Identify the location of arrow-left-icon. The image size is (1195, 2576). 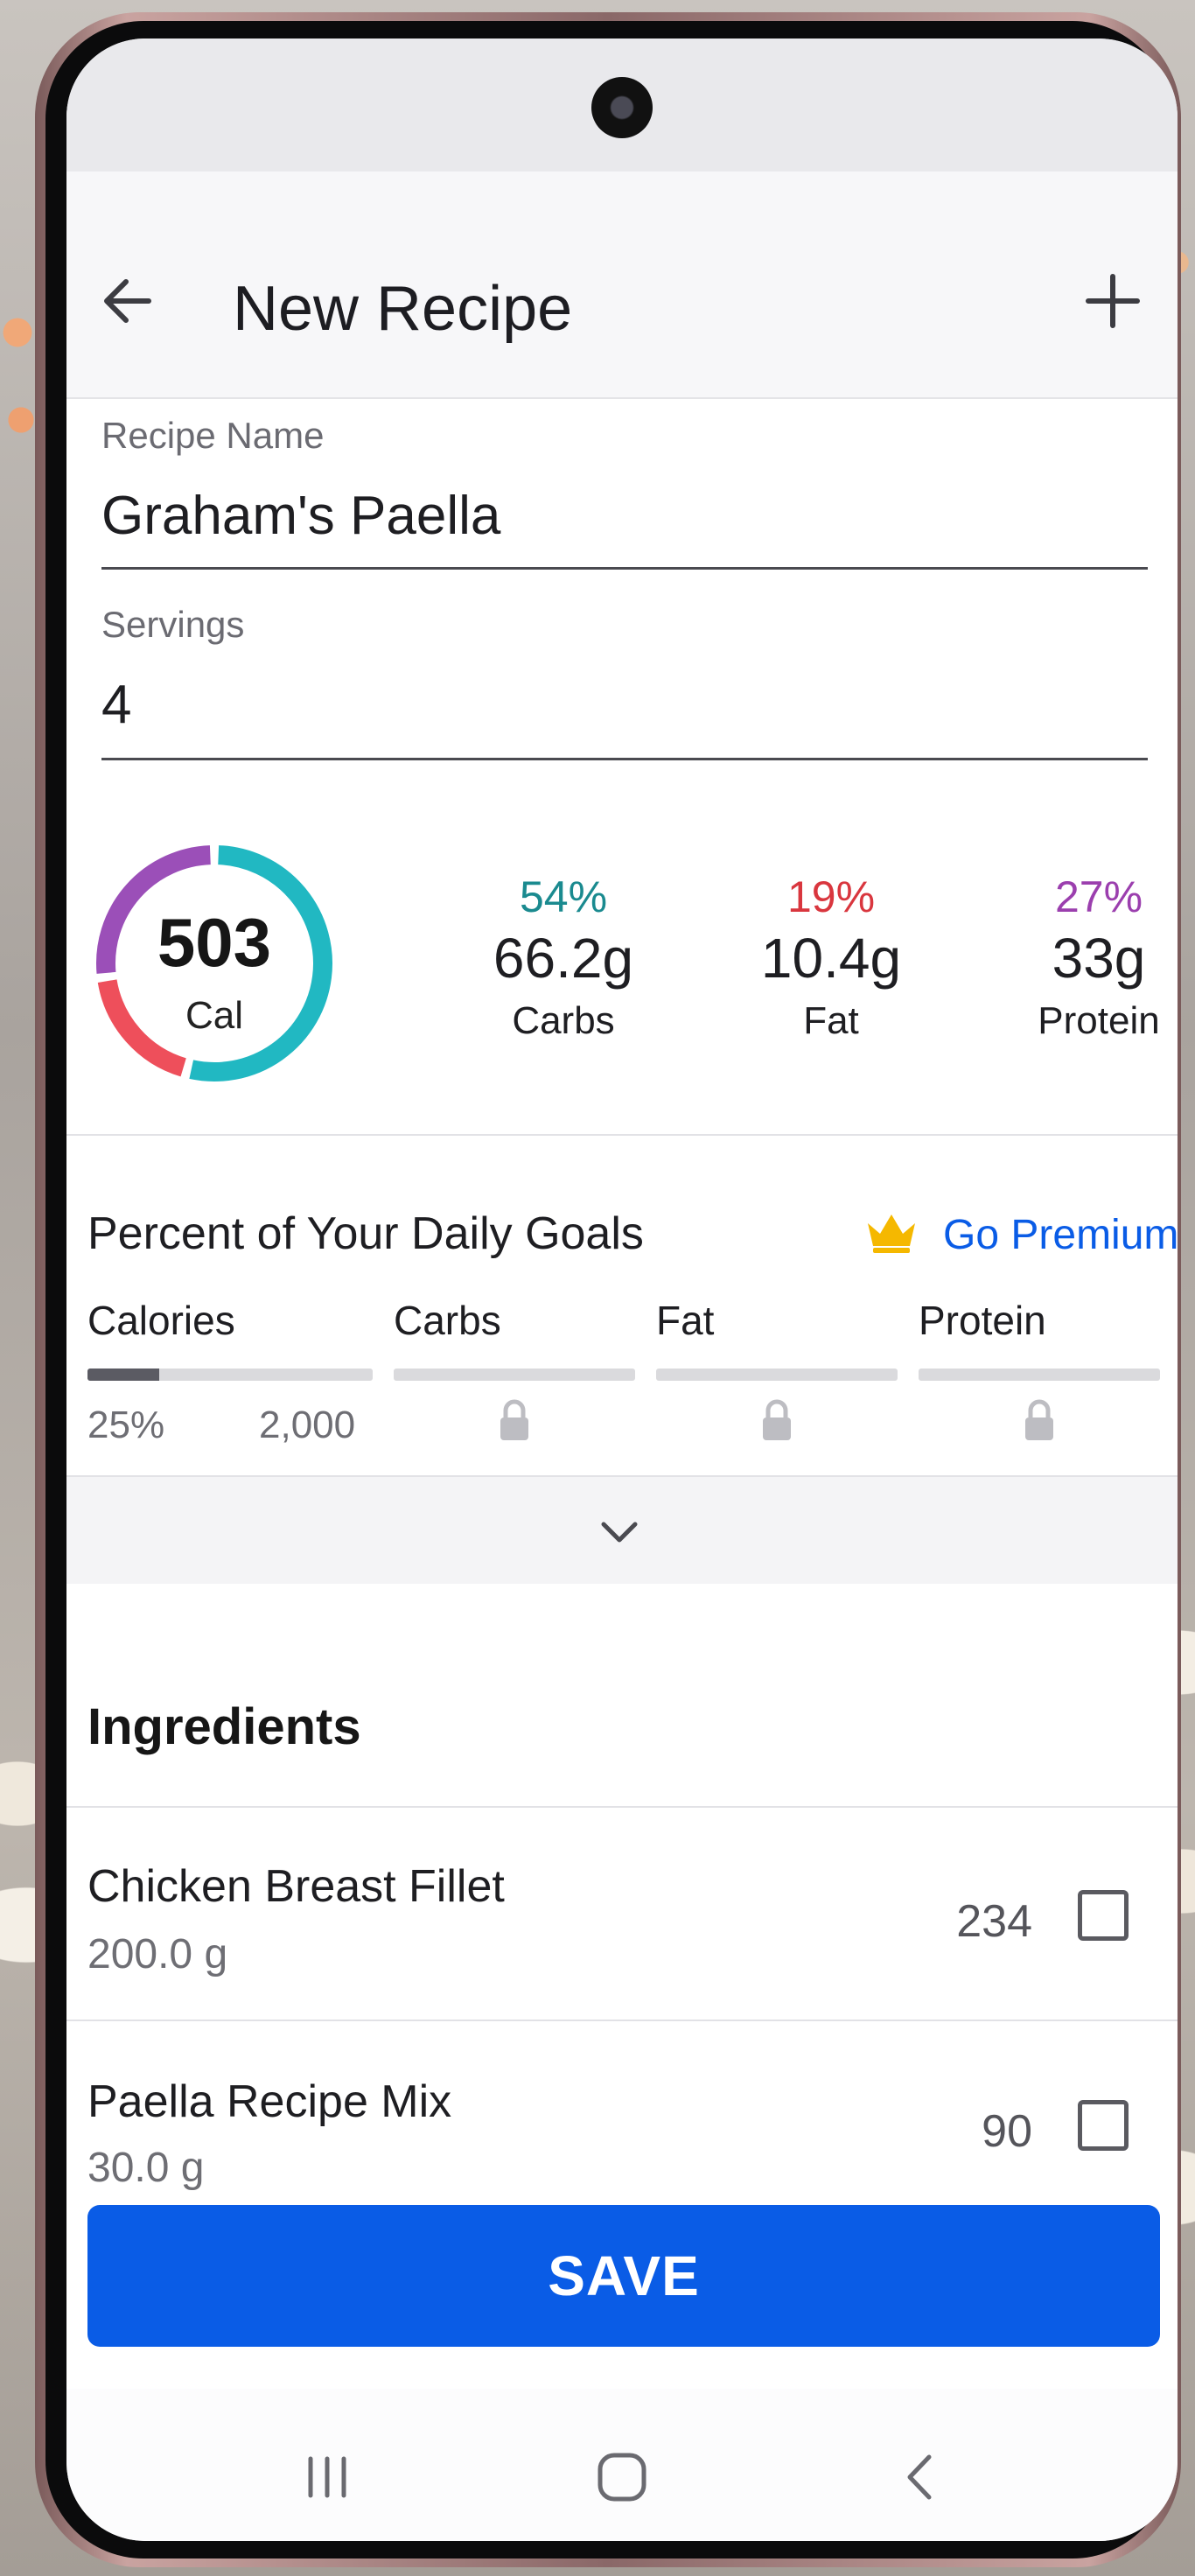
(128, 301).